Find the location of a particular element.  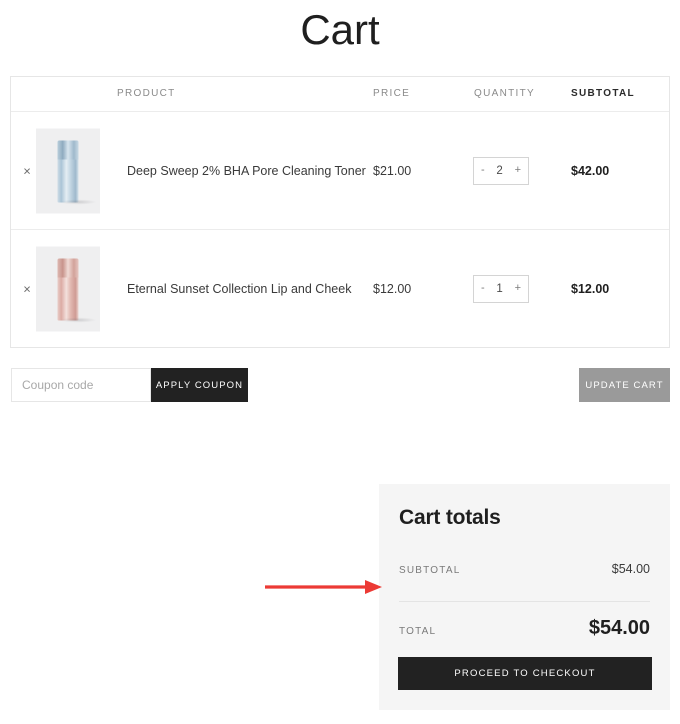

cart-totals-subtotal-row: Subtotal $54.00 is located at coordinates (524, 569).